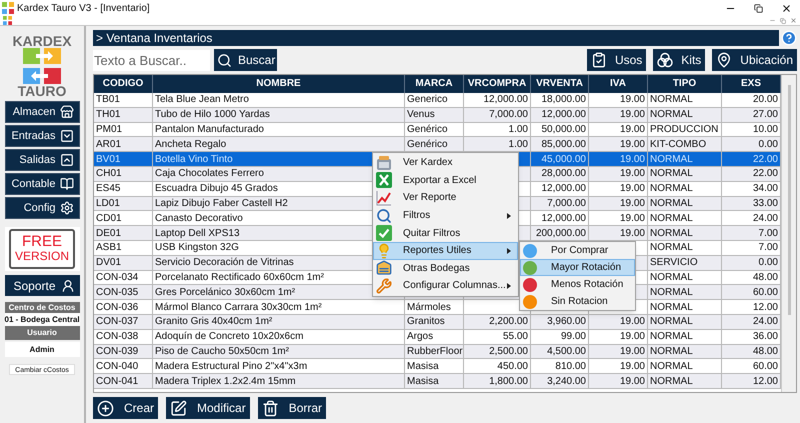  Describe the element at coordinates (42, 91) in the screenshot. I see `logo-text: TAURO` at that location.